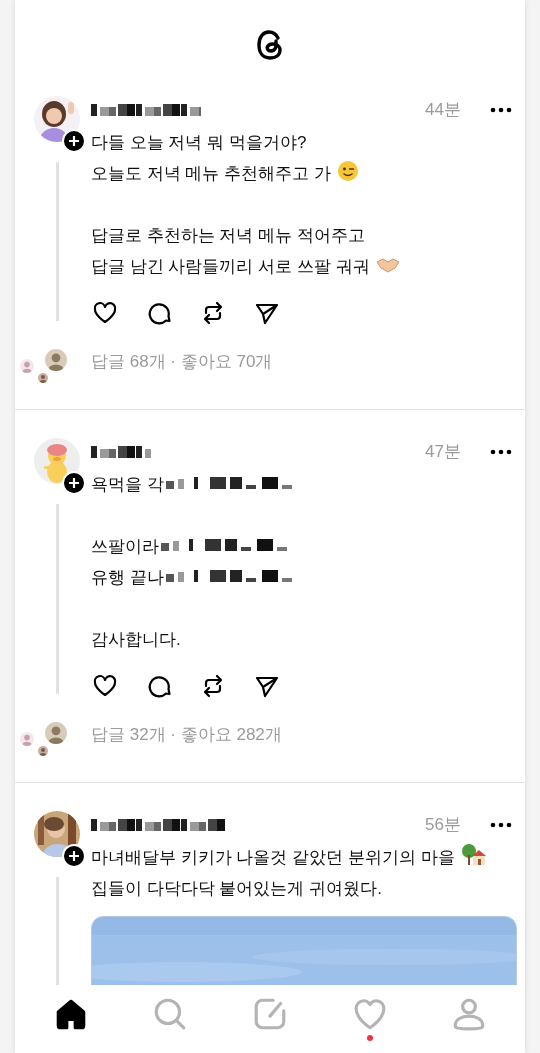 The image size is (540, 1053). I want to click on house-with-tree-icon, so click(473, 855).